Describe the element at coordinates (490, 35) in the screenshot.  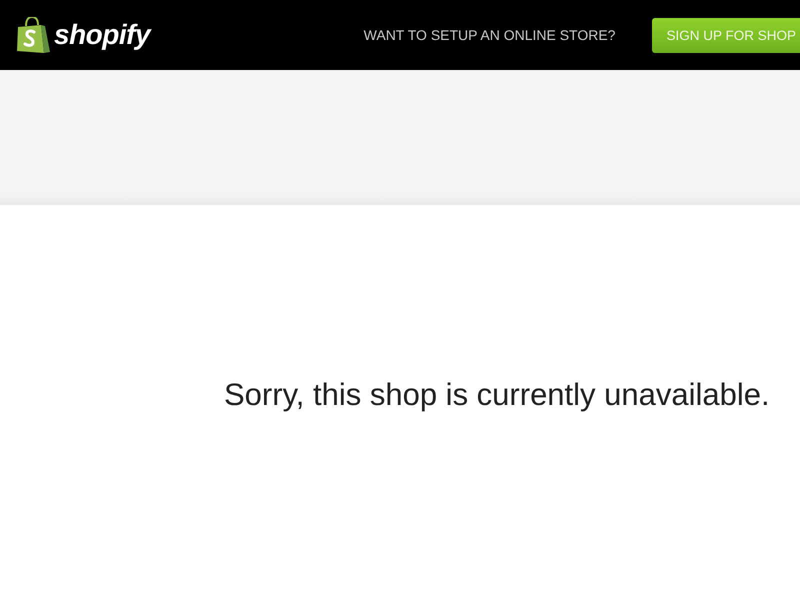
I see `promo-text: WANT TO SETUP AN ONLINE STORE?` at that location.